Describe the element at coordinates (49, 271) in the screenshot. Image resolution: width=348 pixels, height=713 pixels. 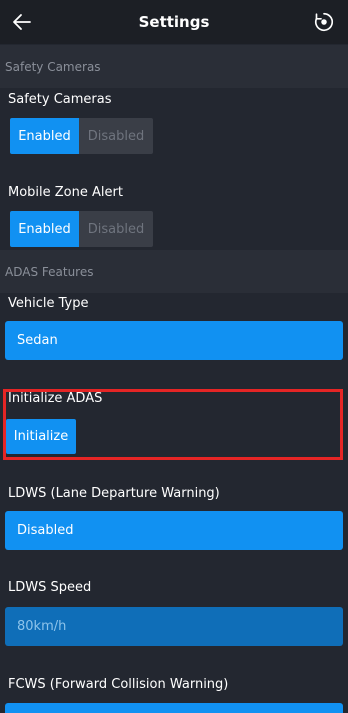
I see `section-title: ADAS Features` at that location.